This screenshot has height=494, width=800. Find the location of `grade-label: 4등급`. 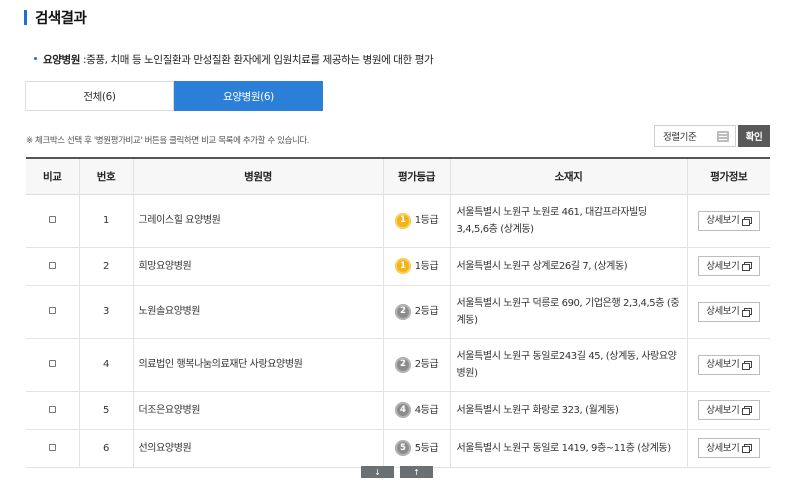

grade-label: 4등급 is located at coordinates (426, 410).